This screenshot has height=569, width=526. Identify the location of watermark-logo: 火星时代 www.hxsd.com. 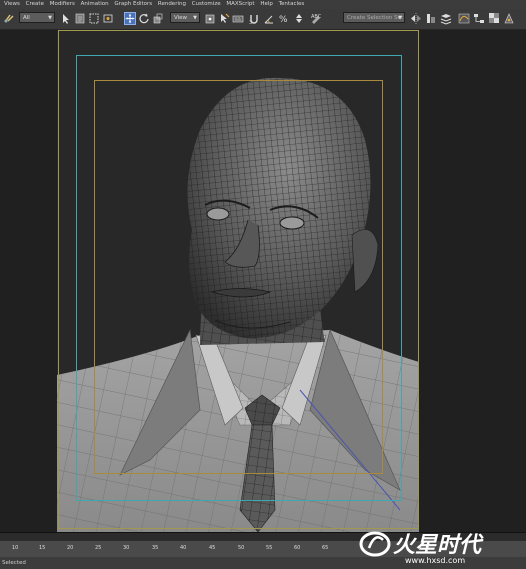
(421, 548).